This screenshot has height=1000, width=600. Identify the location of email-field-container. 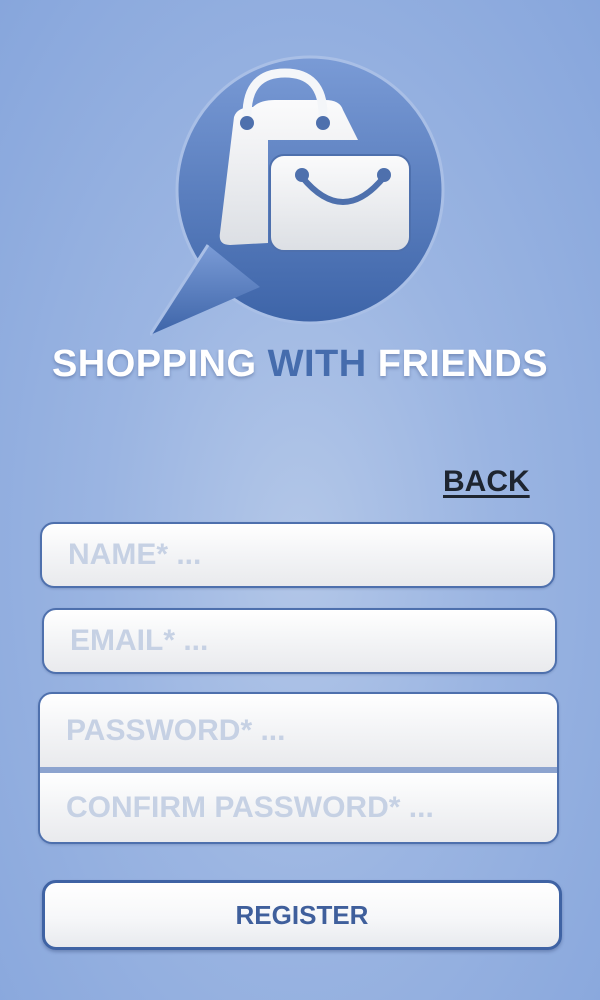
(299, 641).